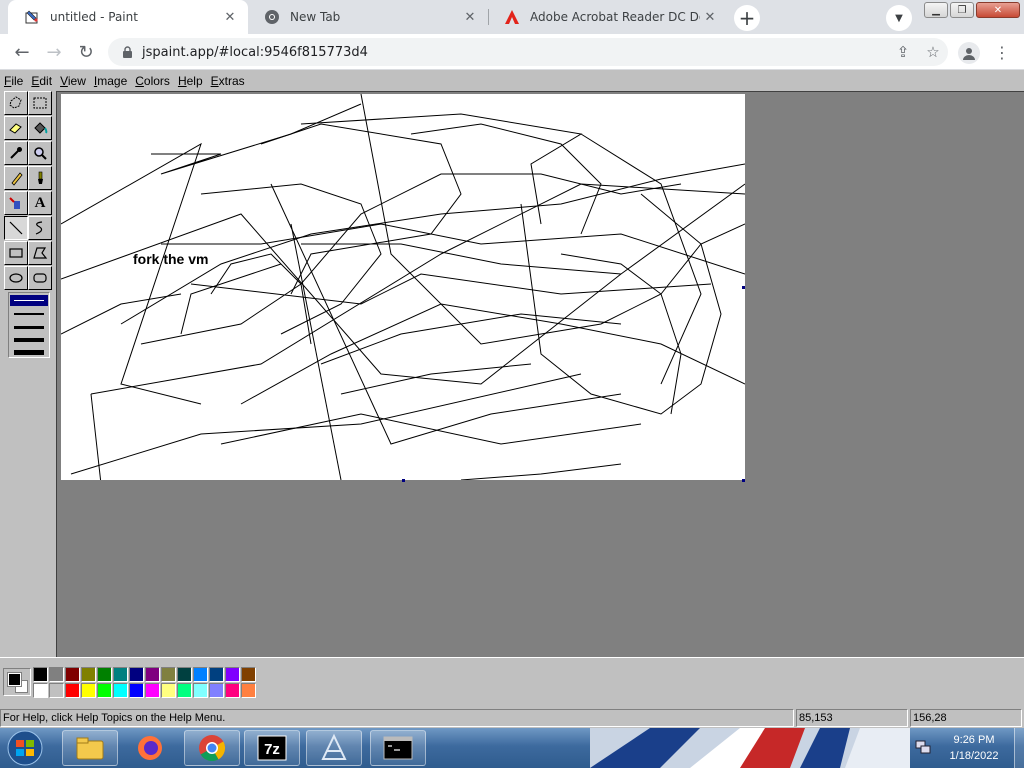 This screenshot has height=768, width=1024. I want to click on taskbar-app, so click(334, 748).